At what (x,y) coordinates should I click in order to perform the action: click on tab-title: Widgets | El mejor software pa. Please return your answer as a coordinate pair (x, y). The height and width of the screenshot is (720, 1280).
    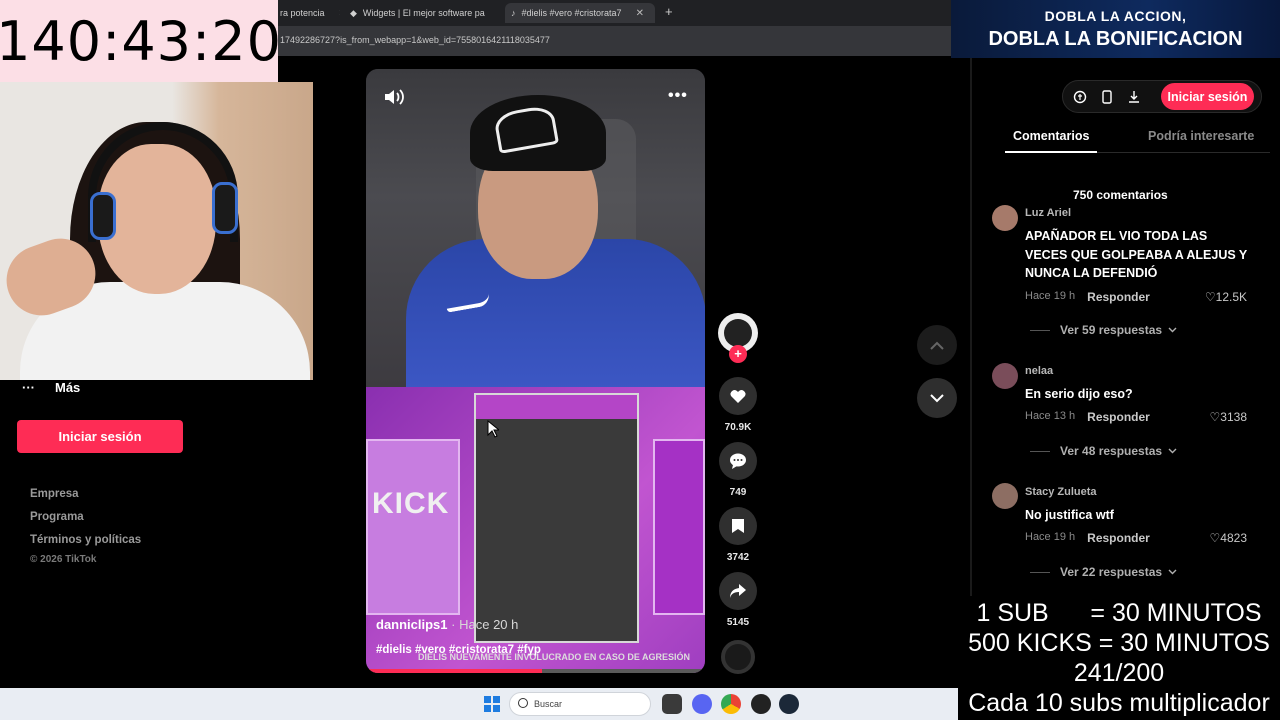
    Looking at the image, I should click on (423, 13).